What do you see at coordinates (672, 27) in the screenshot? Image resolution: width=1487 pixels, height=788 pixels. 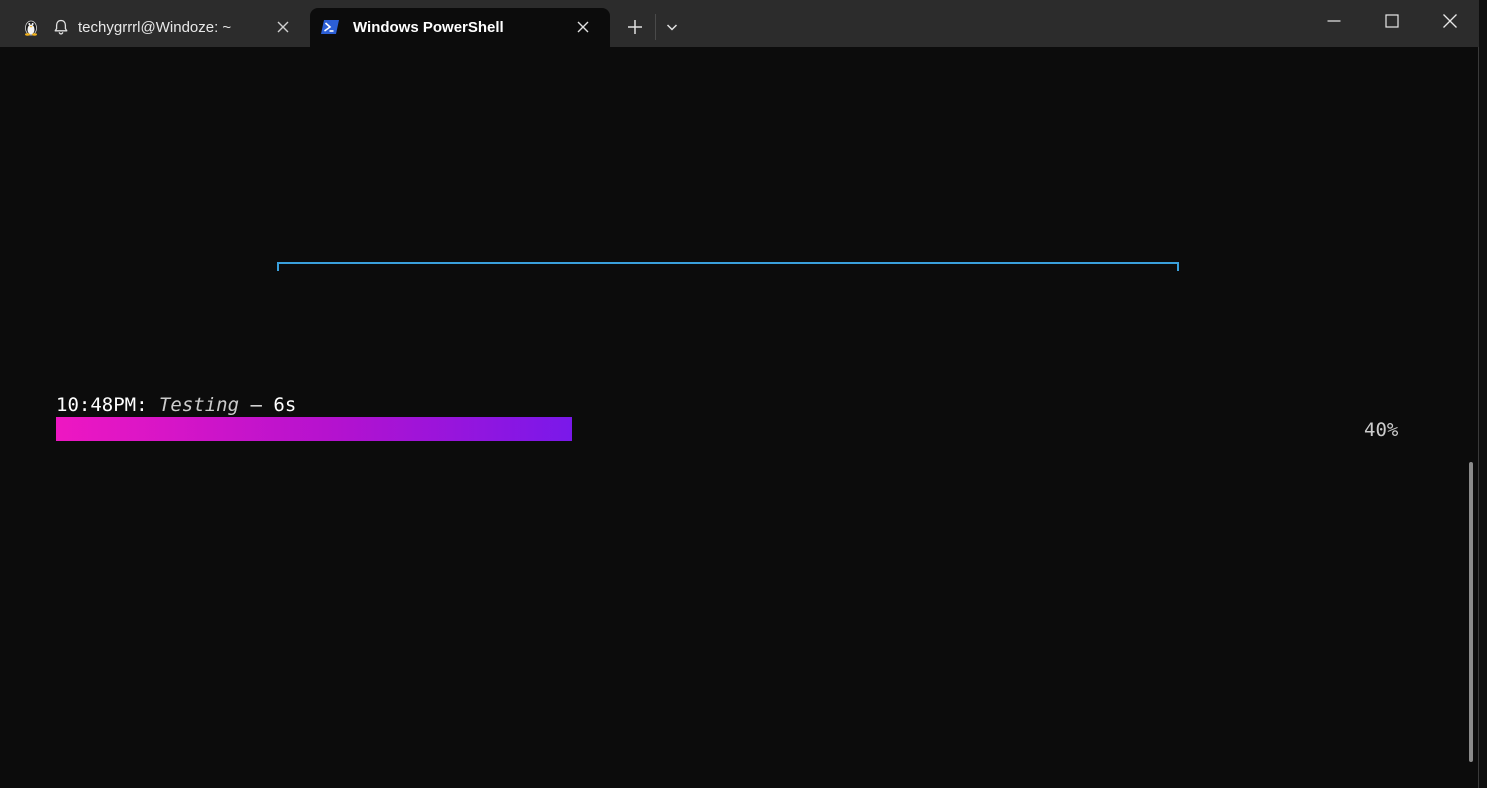 I see `chevron-down-icon` at bounding box center [672, 27].